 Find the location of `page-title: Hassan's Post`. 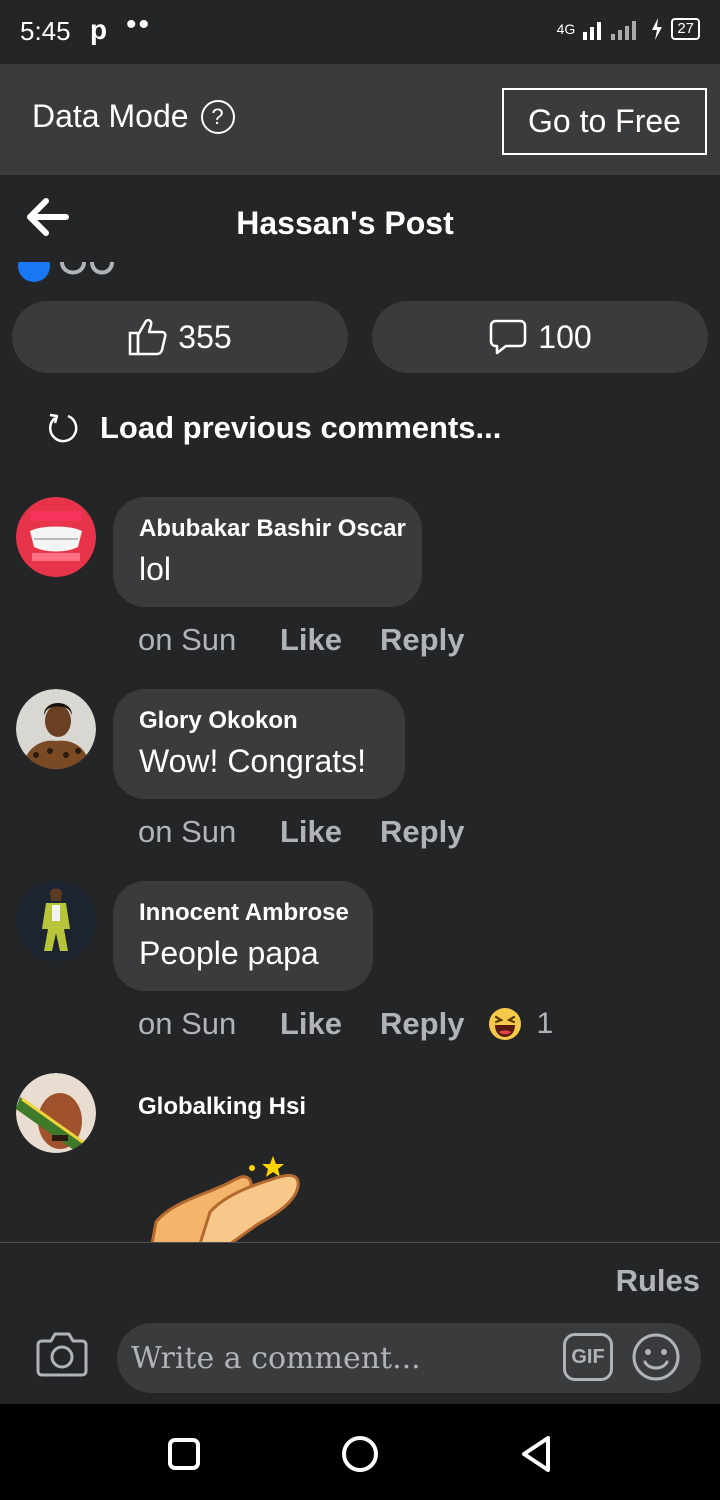

page-title: Hassan's Post is located at coordinates (345, 223).